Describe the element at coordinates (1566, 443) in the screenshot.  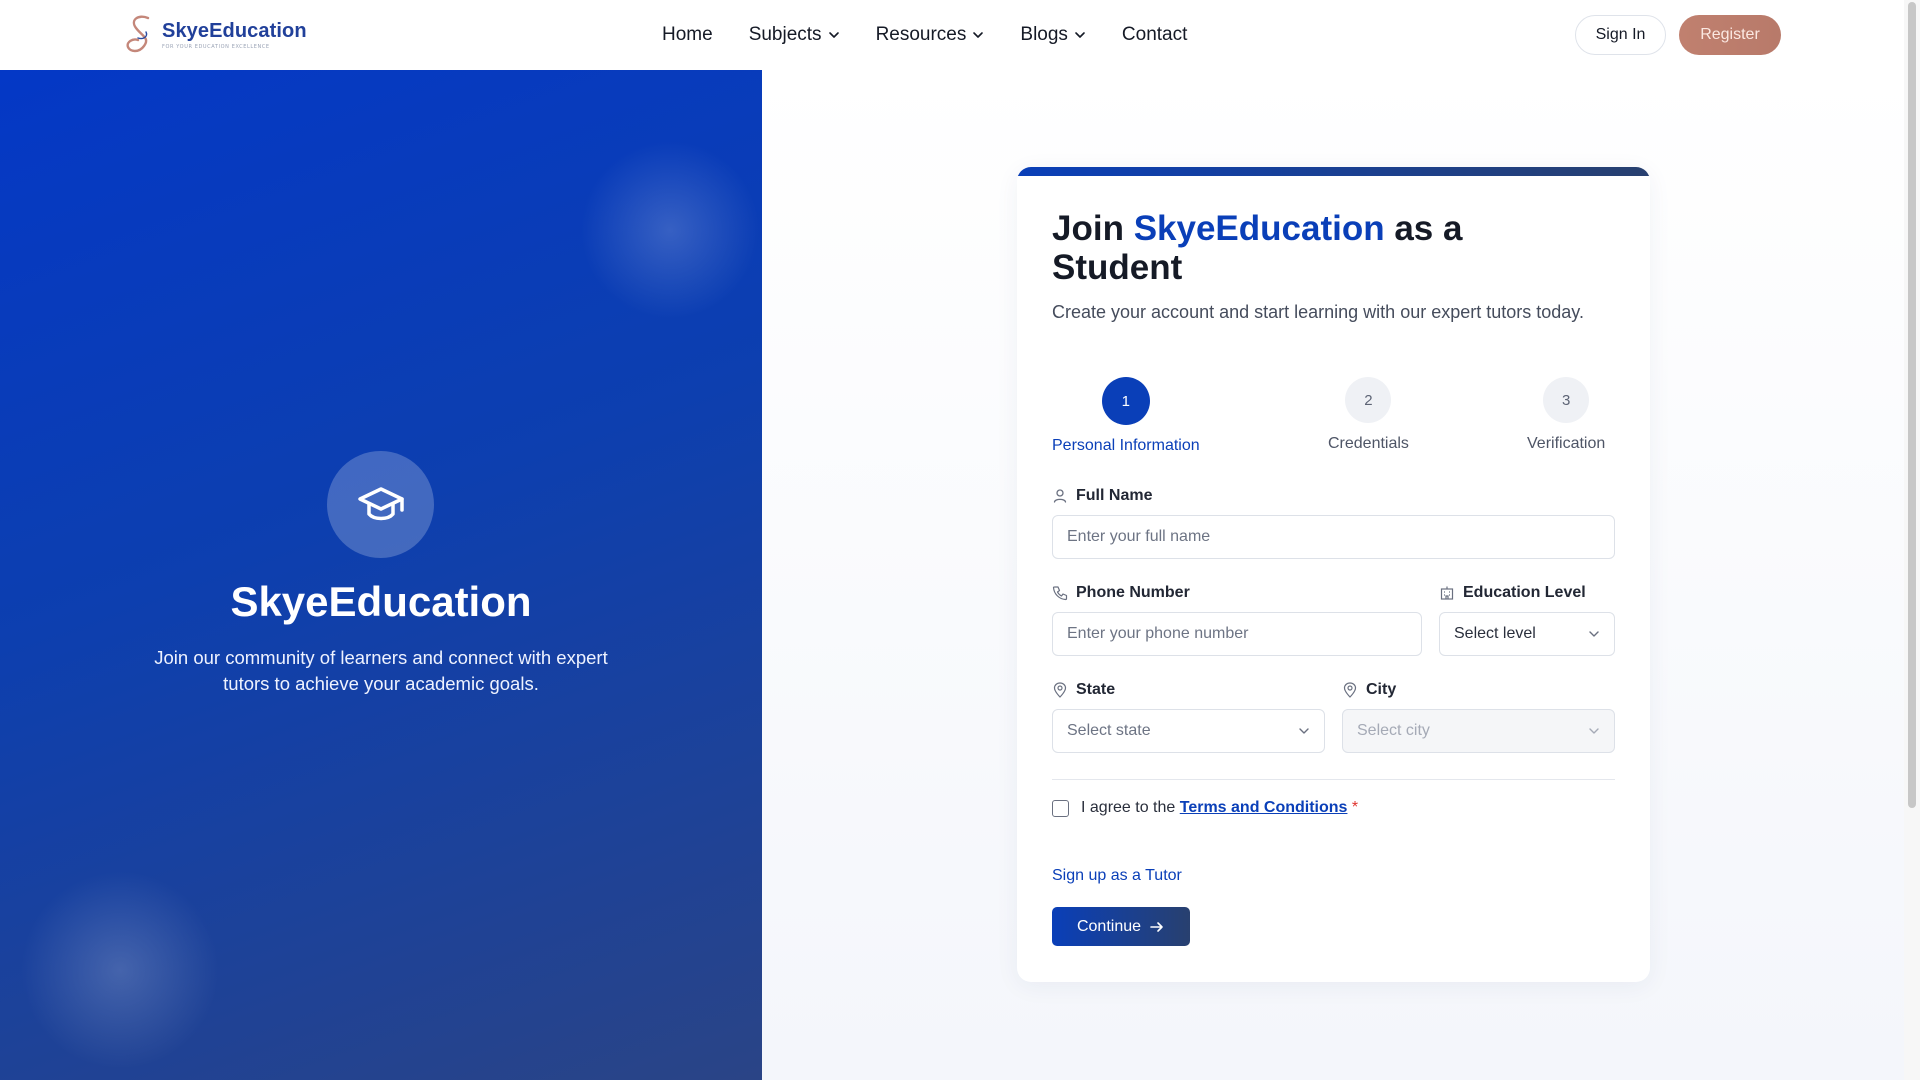
I see `step-label: Verification` at that location.